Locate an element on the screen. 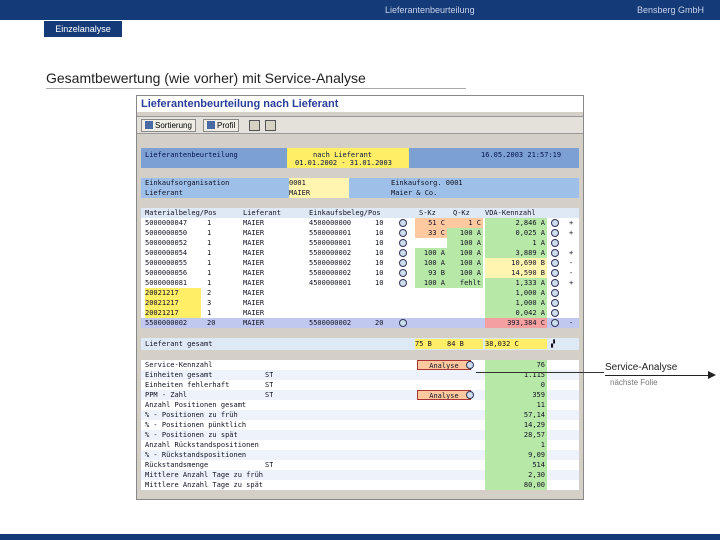  company-name: Bensberg GmbH is located at coordinates (671, 10).